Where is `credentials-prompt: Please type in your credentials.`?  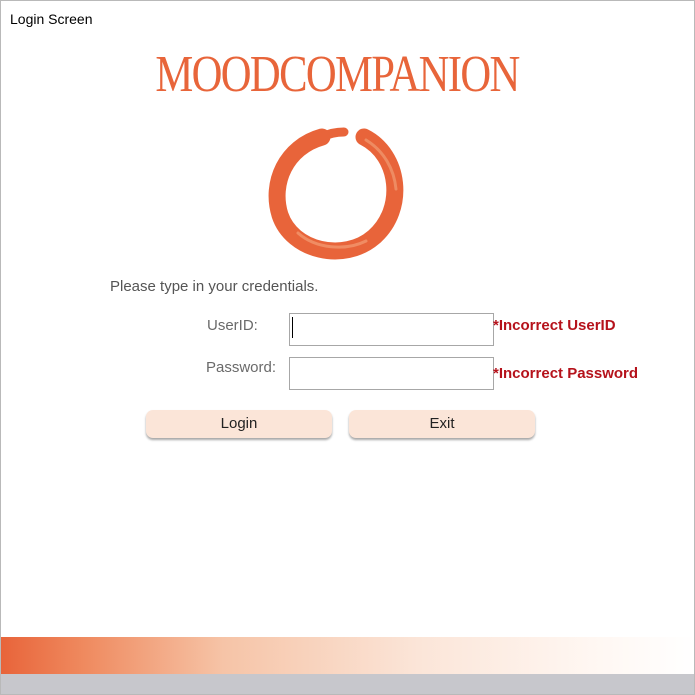
credentials-prompt: Please type in your credentials. is located at coordinates (214, 286).